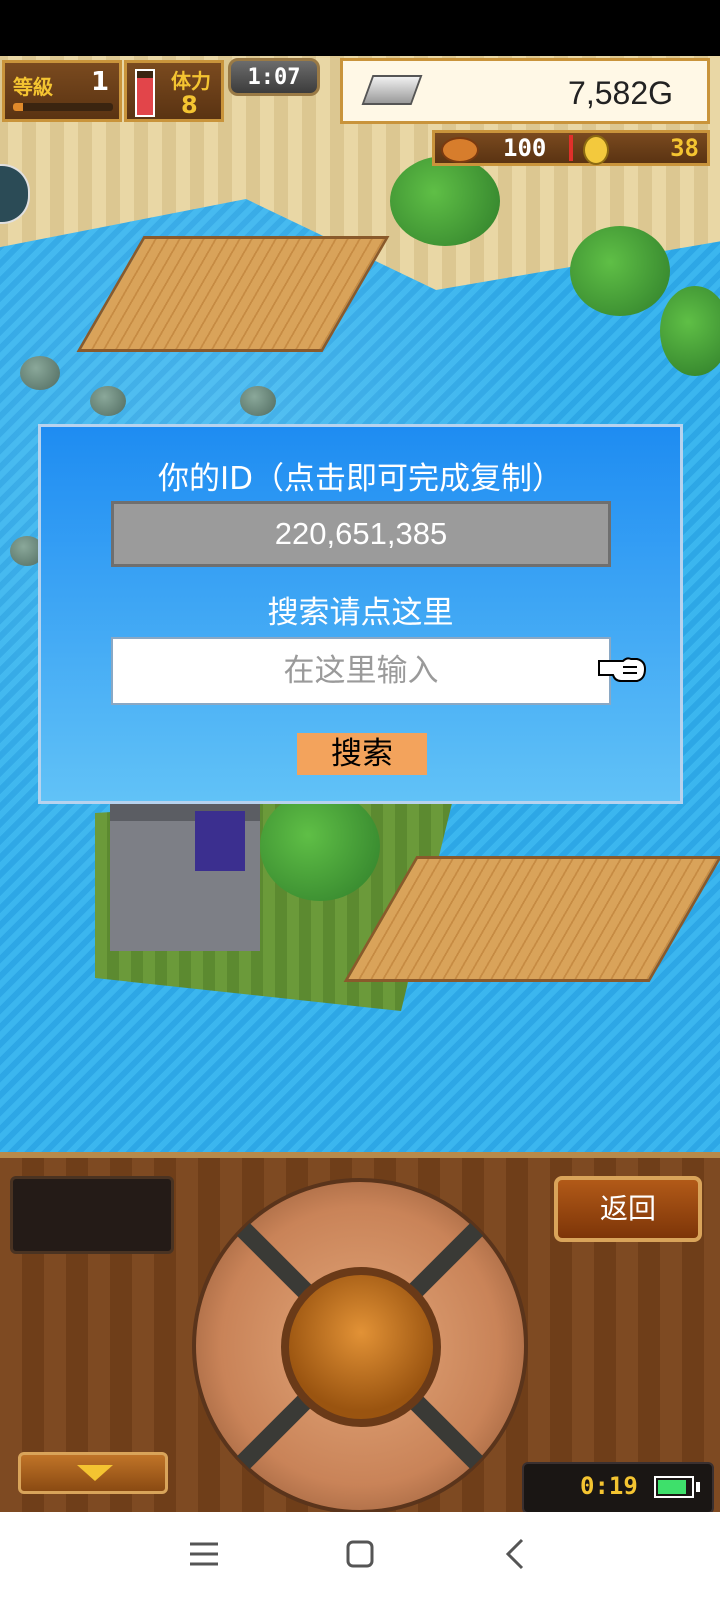  What do you see at coordinates (220, 841) in the screenshot?
I see `shop-banner` at bounding box center [220, 841].